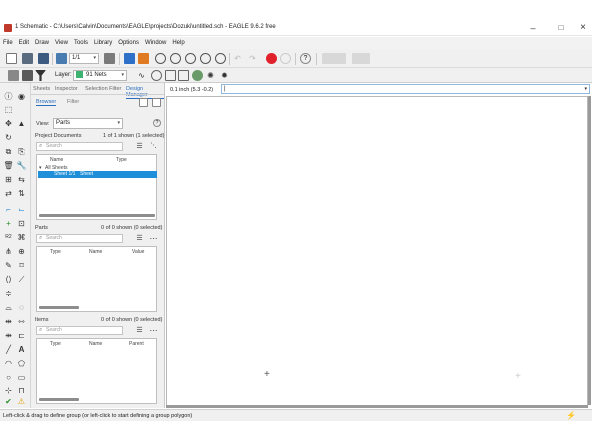  What do you see at coordinates (8, 223) in the screenshot?
I see `net-icon: +` at bounding box center [8, 223].